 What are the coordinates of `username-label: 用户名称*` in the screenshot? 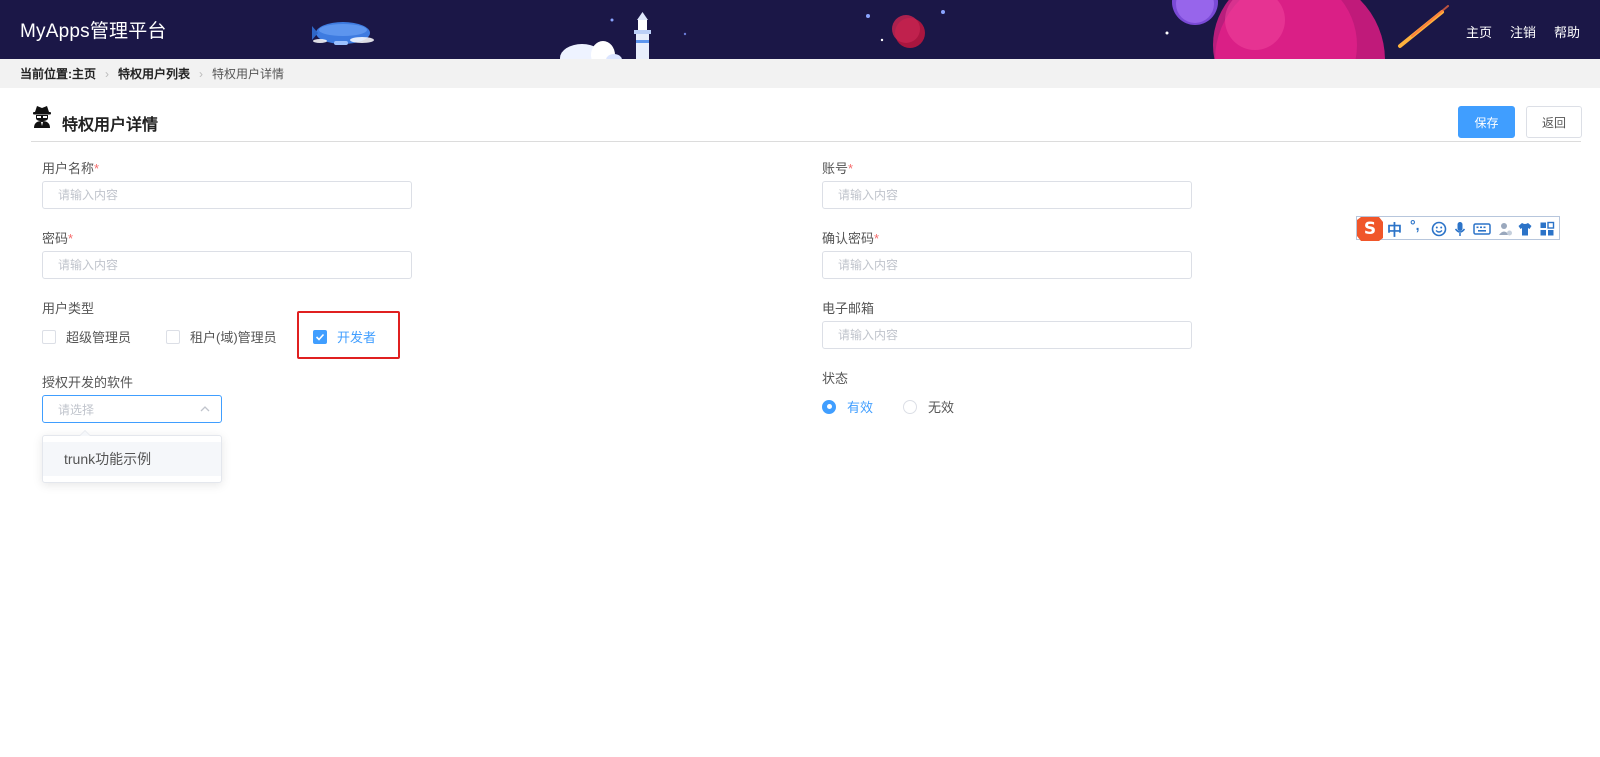 It's located at (71, 168).